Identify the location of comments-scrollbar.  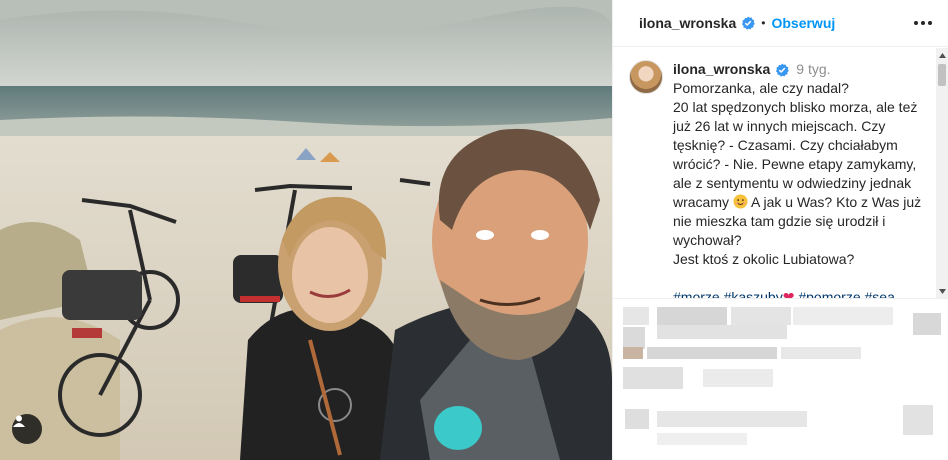
(942, 173).